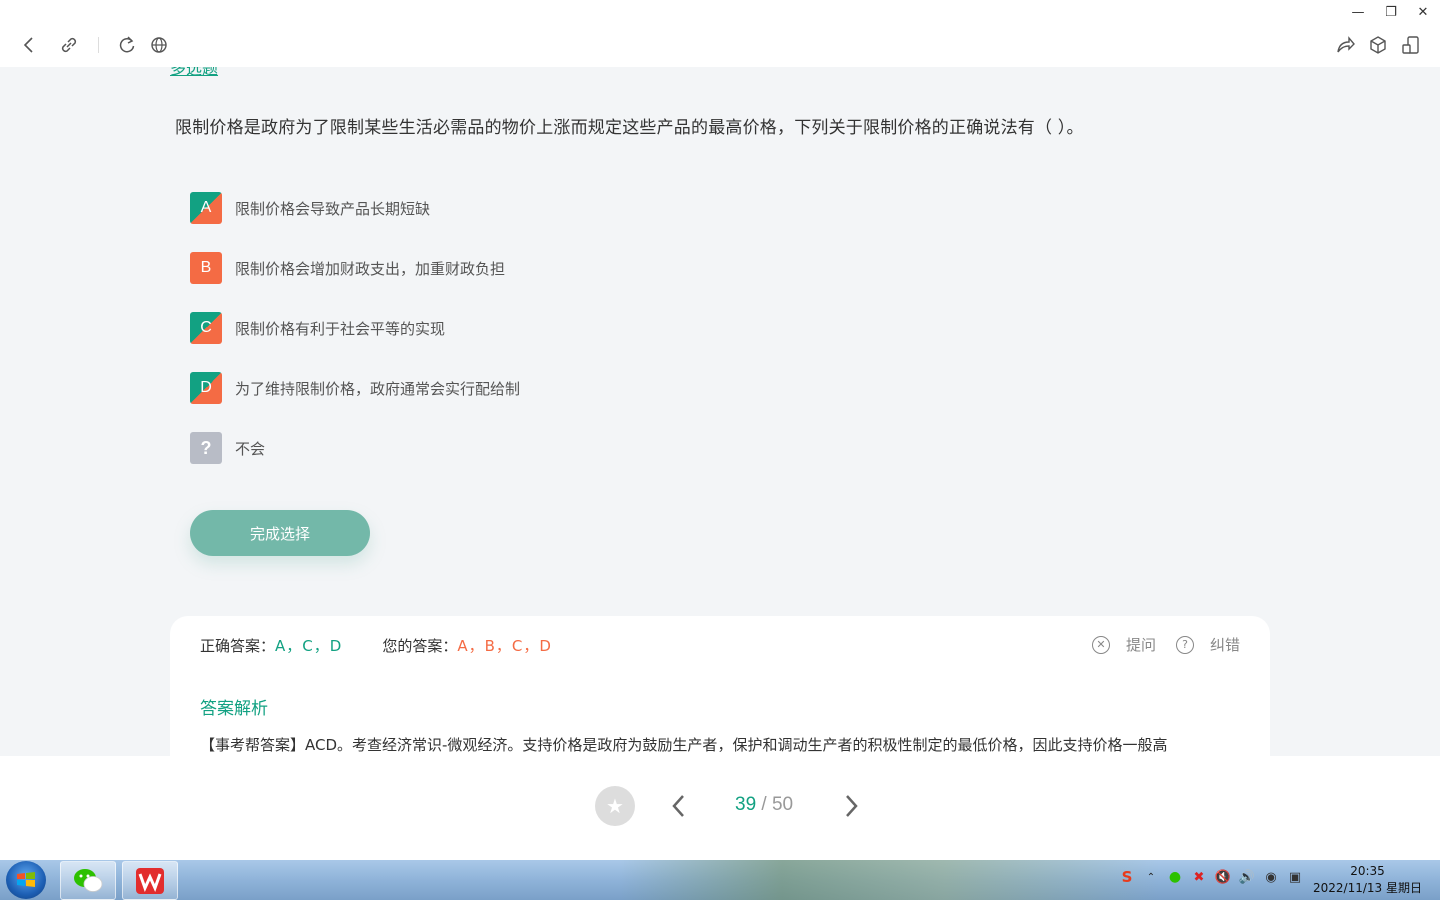 This screenshot has height=900, width=1440. I want to click on refresh-icon, so click(127, 45).